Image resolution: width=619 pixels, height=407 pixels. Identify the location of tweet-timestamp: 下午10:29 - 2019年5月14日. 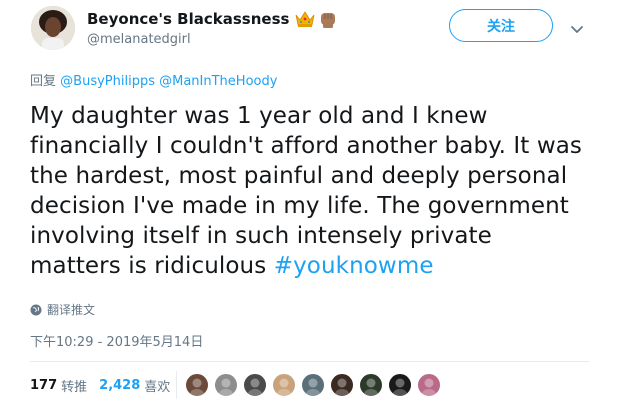
(116, 340).